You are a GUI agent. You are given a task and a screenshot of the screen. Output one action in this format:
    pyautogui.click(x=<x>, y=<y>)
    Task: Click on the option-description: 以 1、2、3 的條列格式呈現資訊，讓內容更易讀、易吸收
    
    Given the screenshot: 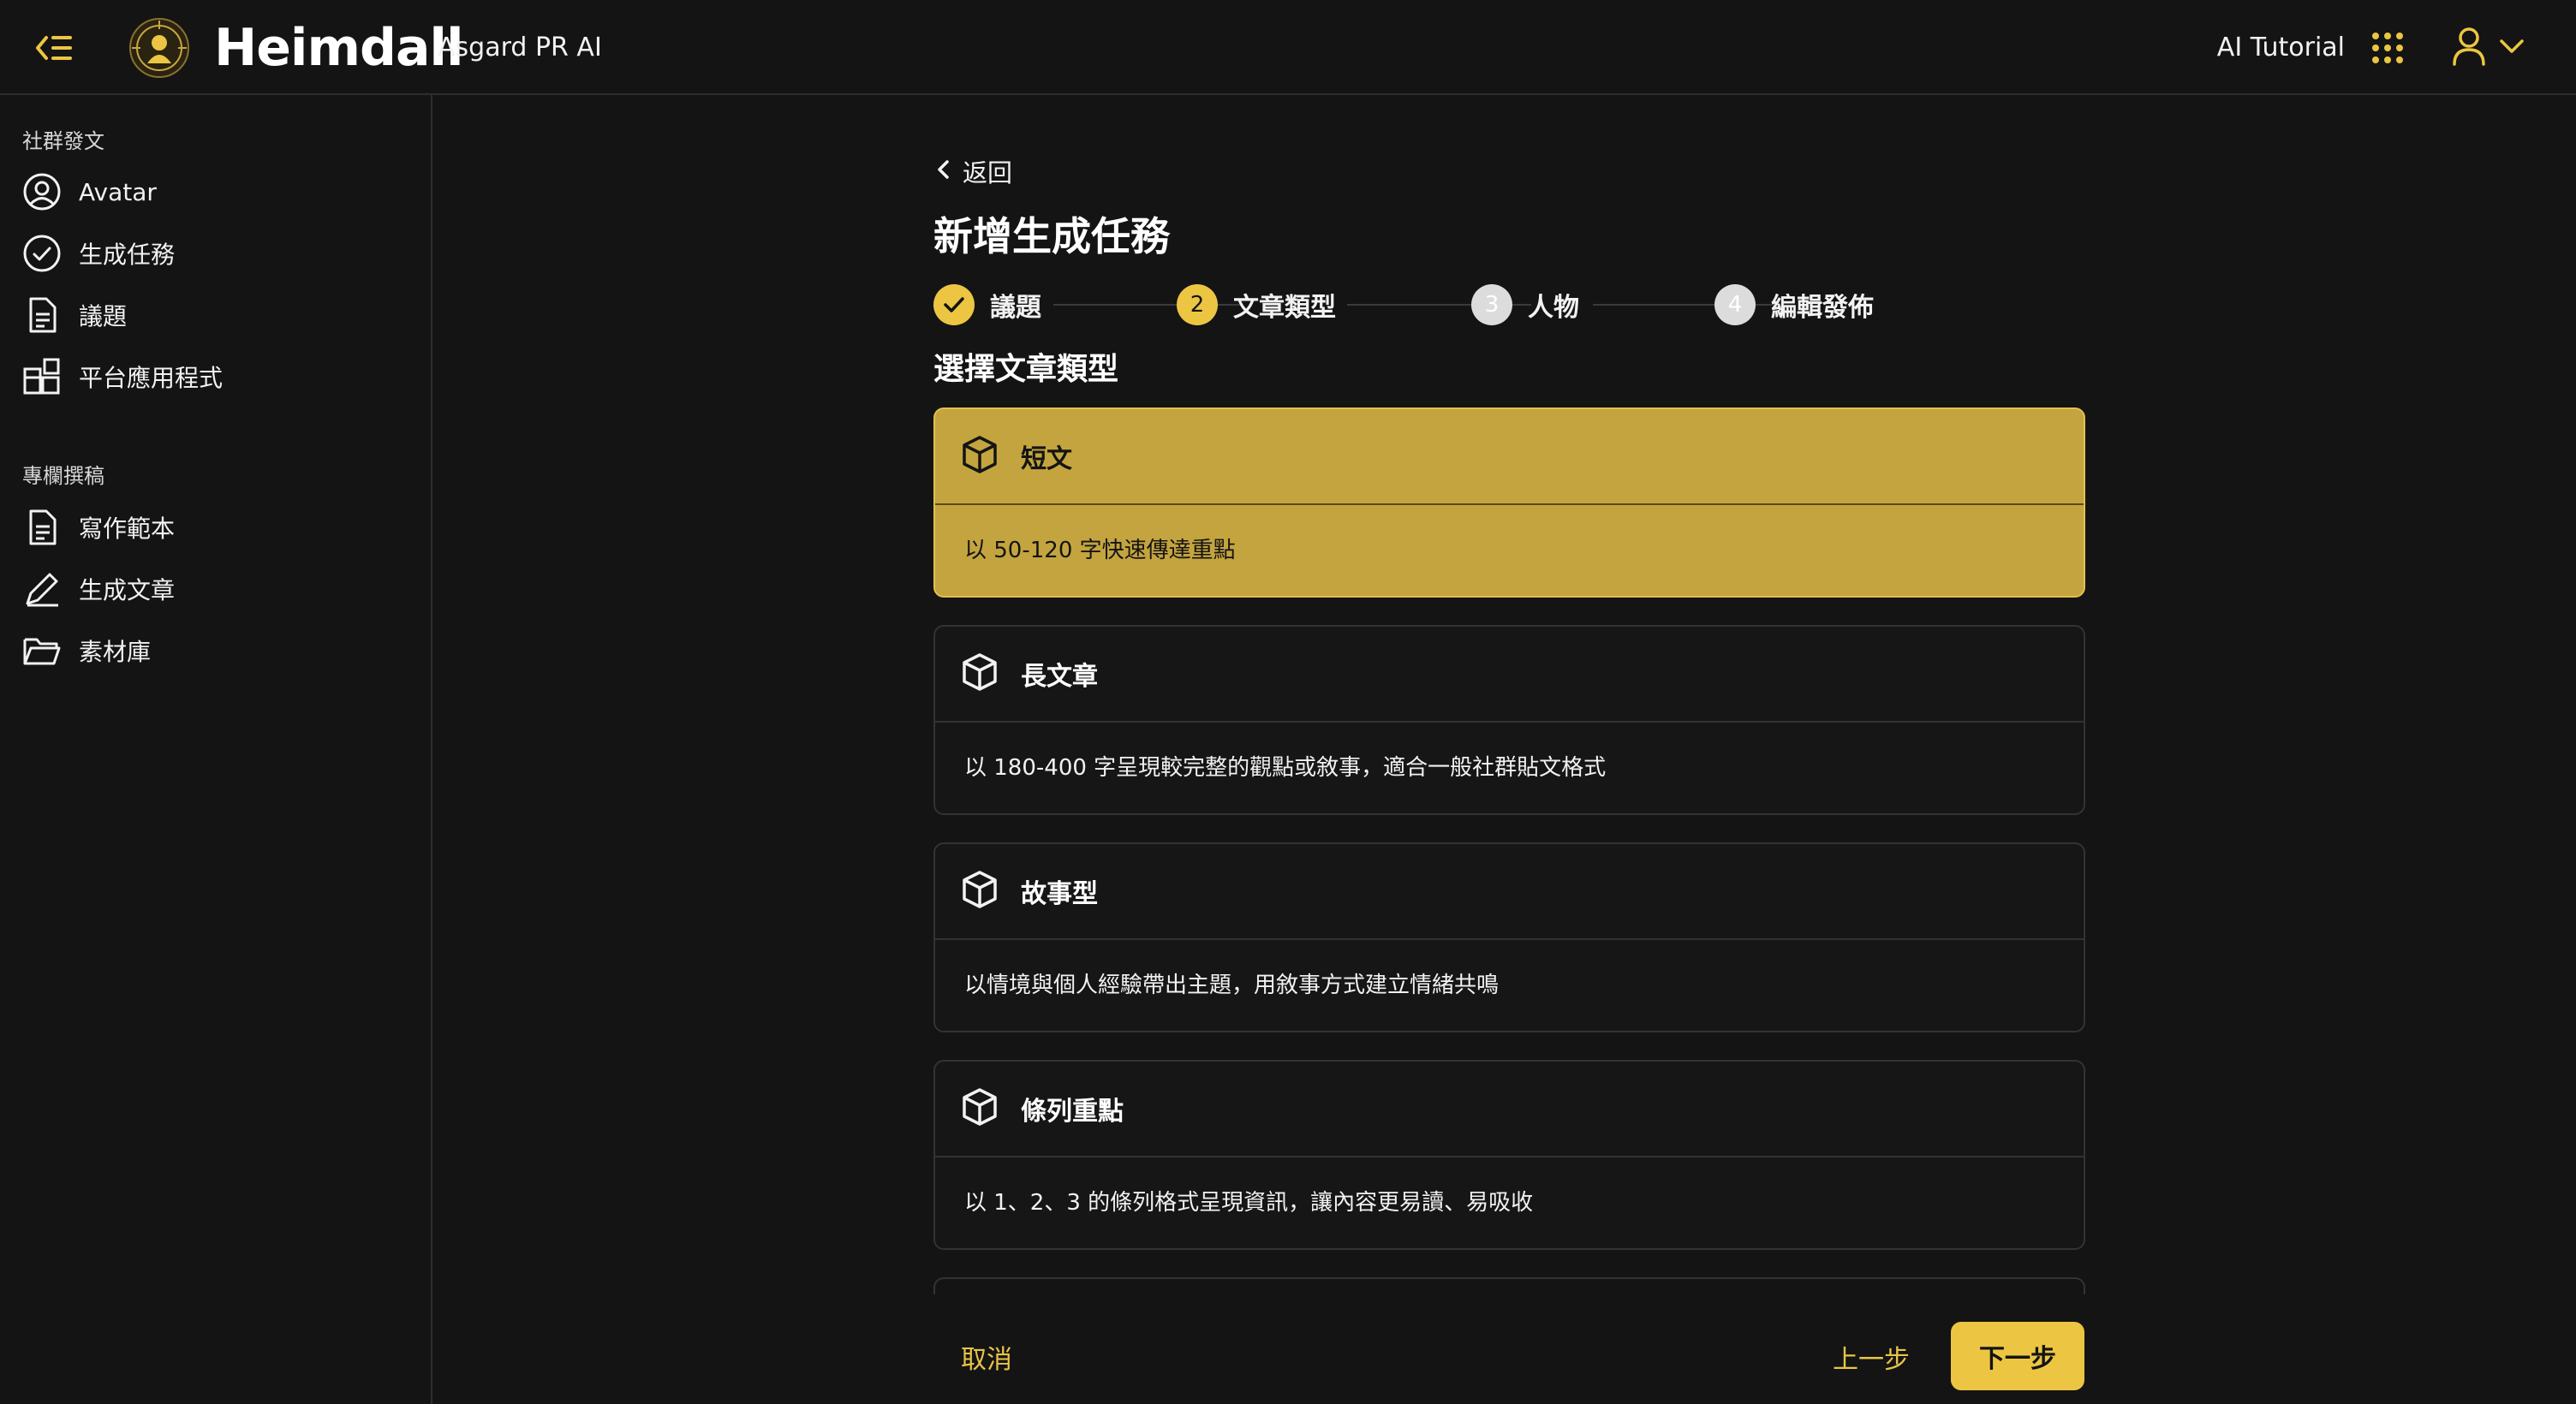 What is the action you would take?
    pyautogui.click(x=1249, y=1203)
    